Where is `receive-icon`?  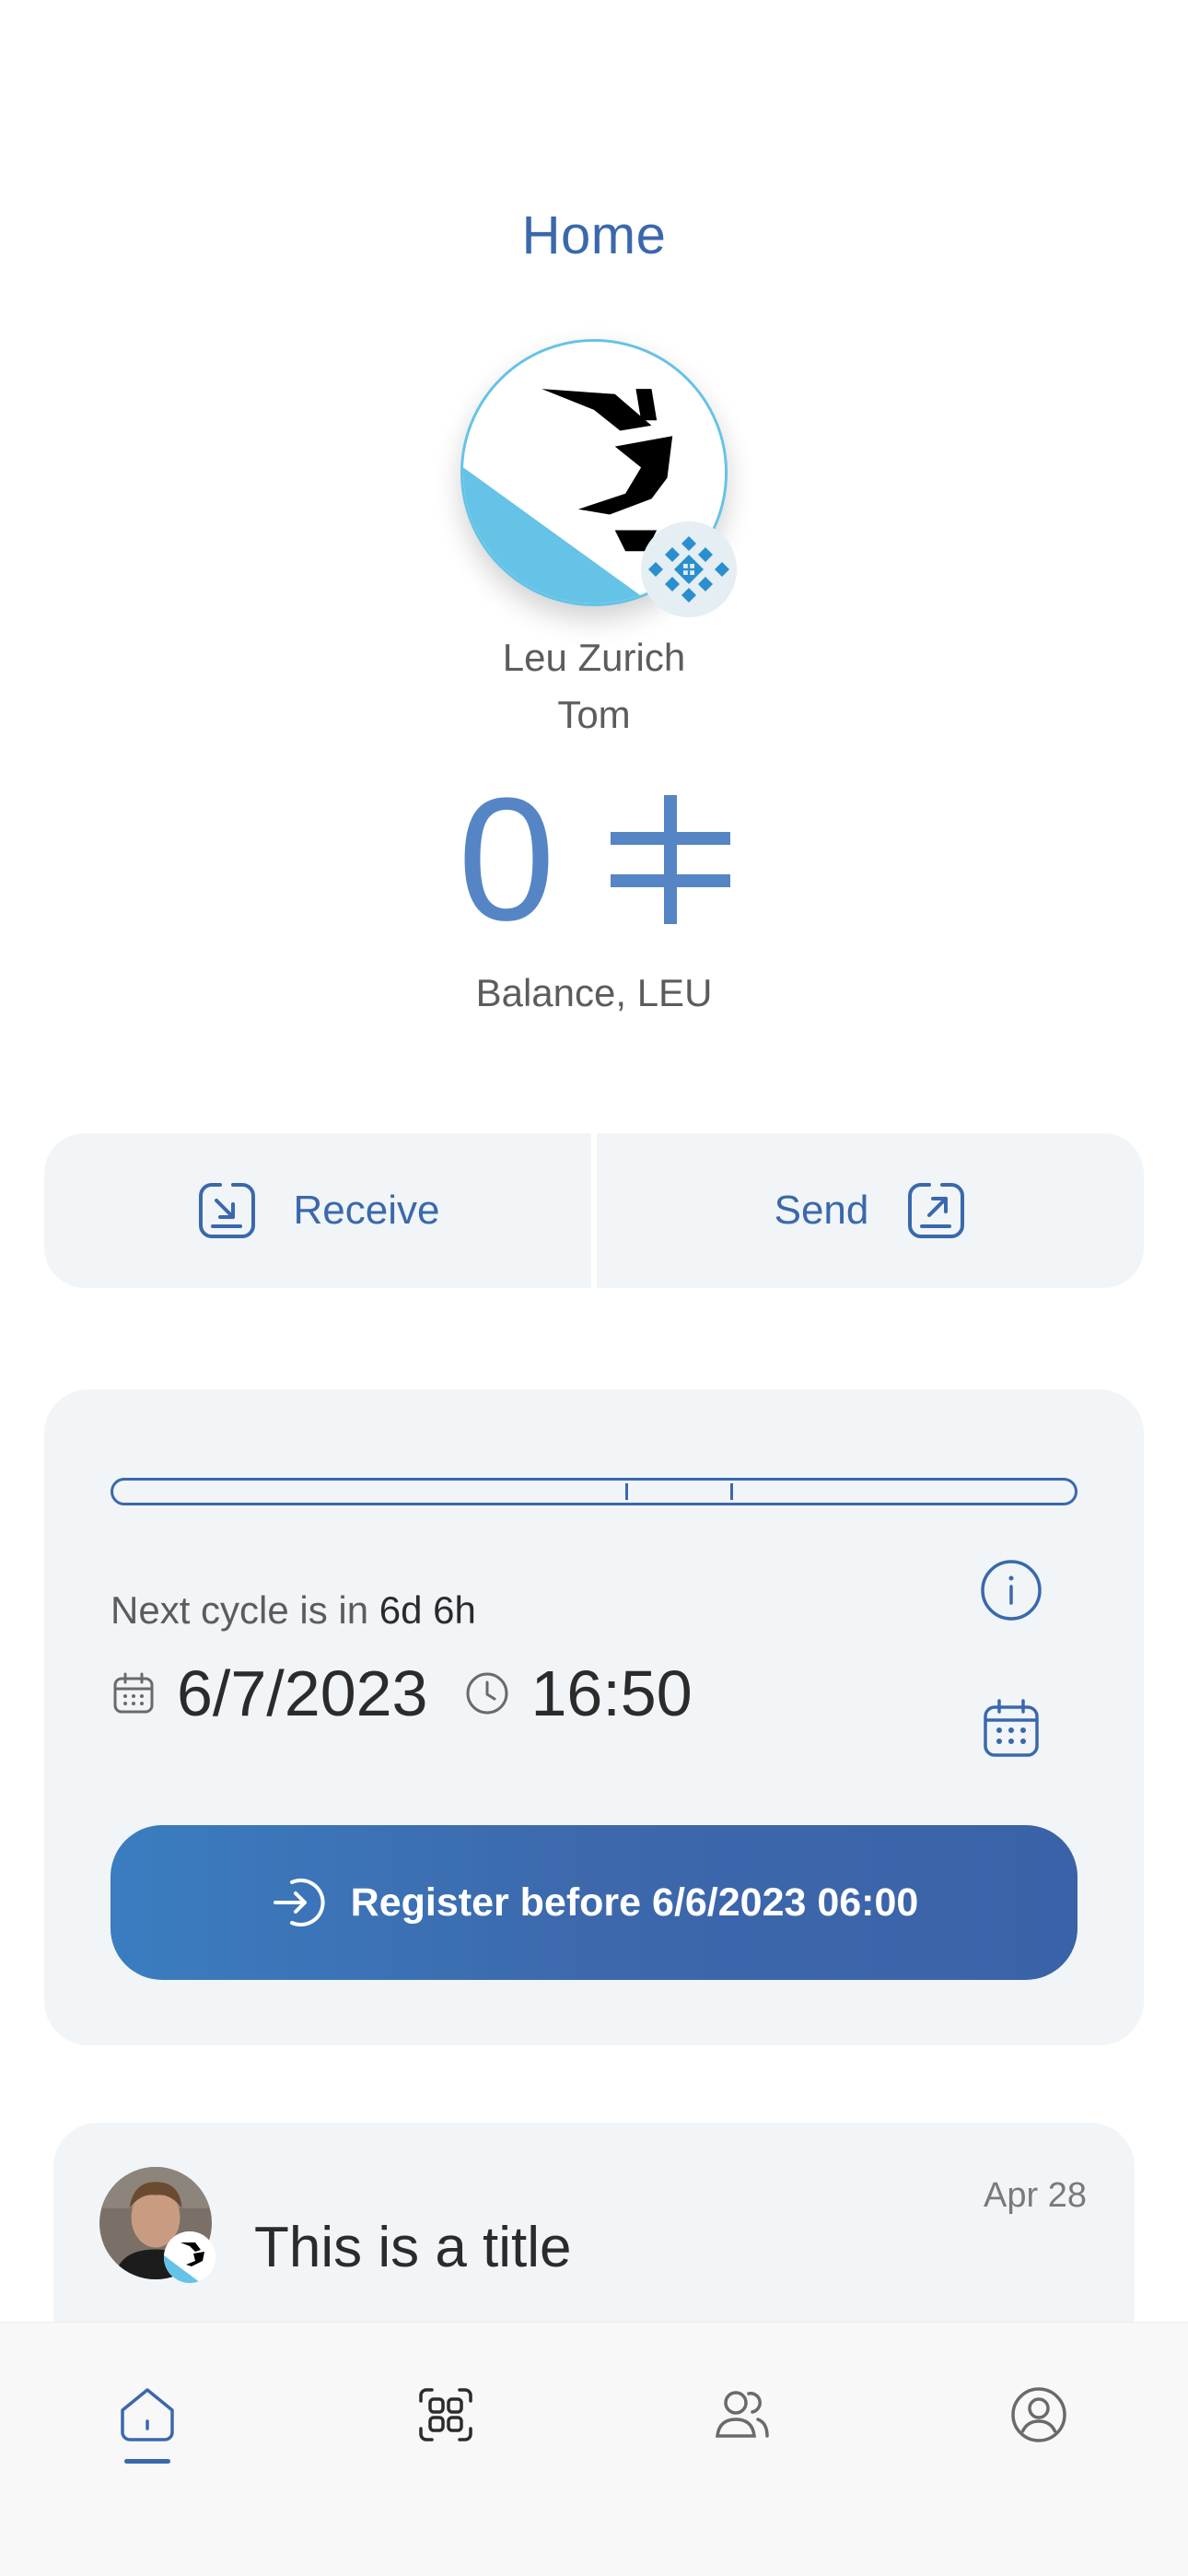 receive-icon is located at coordinates (226, 1210).